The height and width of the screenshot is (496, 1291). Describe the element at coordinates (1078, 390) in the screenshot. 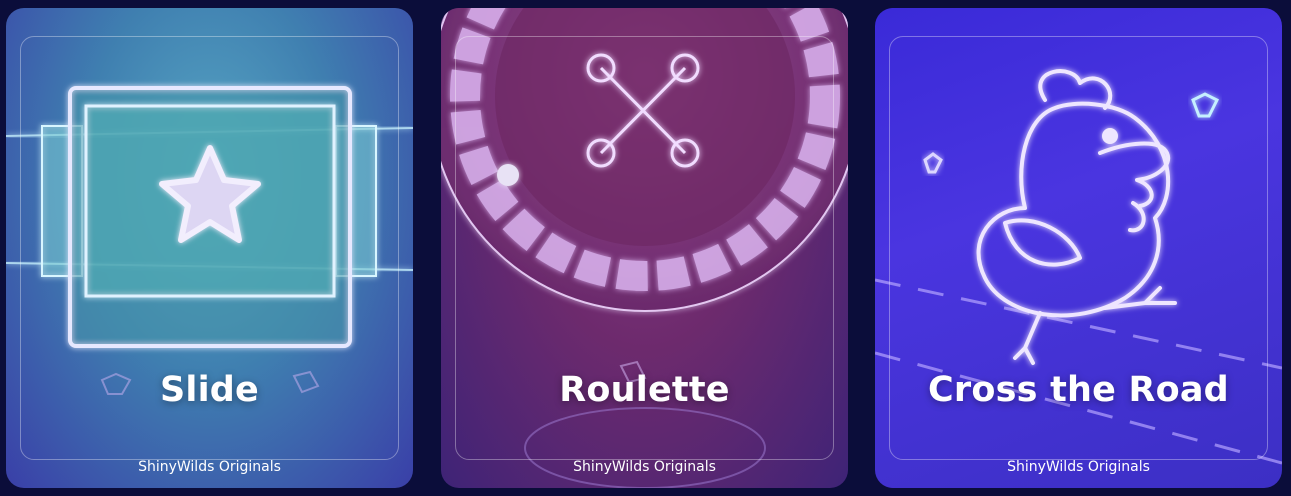

I see `game-title: Cross the Road` at that location.